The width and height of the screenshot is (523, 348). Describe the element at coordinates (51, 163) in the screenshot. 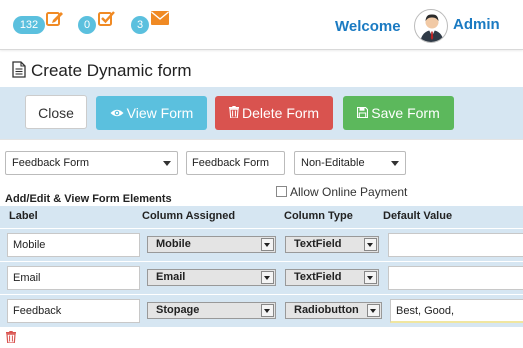

I see `form-select-value: Feedback Form` at that location.